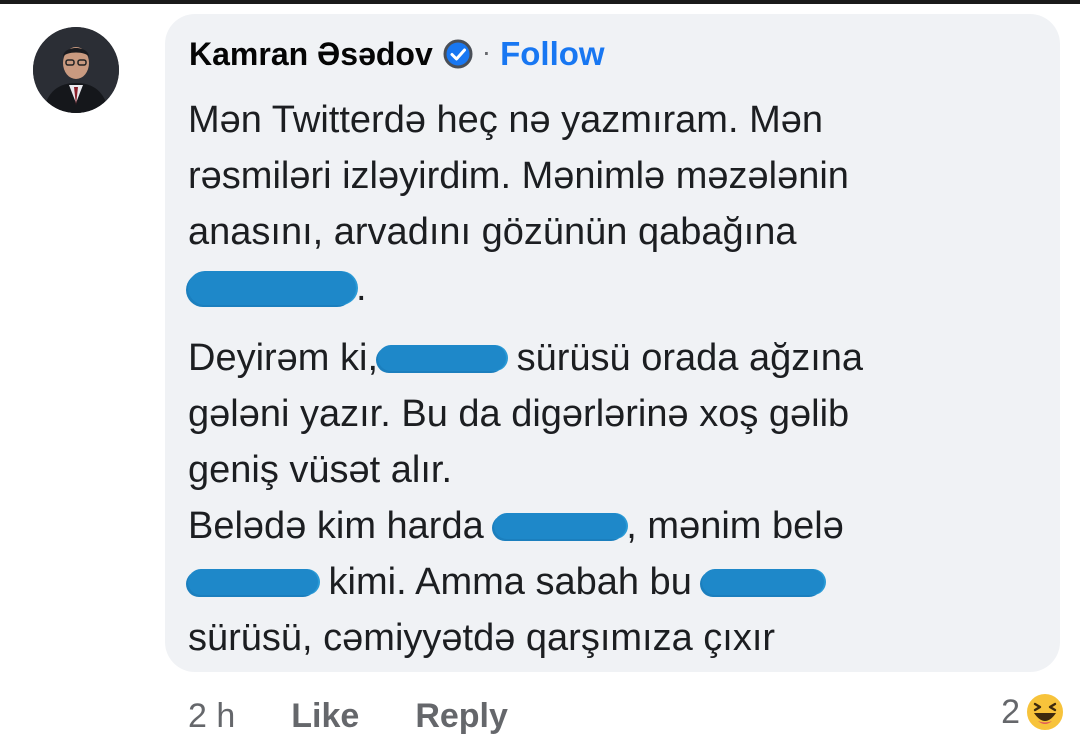  What do you see at coordinates (518, 176) in the screenshot?
I see `comment-line: rəsmiləri izləyirdim. Mənimlə məzələnin` at bounding box center [518, 176].